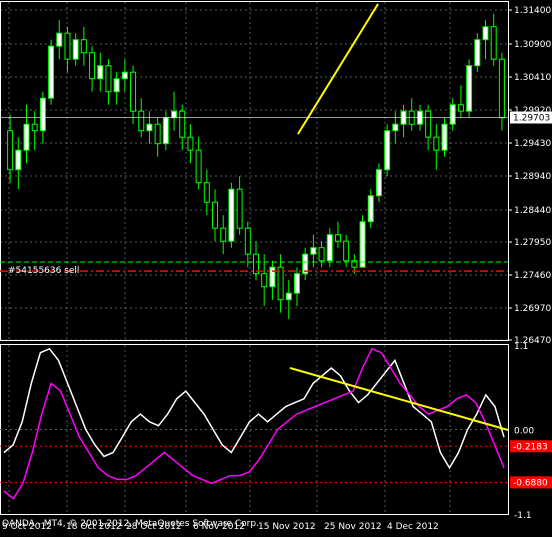 The image size is (552, 537). Describe the element at coordinates (532, 177) in the screenshot. I see `price-tick-label: 1.28940` at that location.